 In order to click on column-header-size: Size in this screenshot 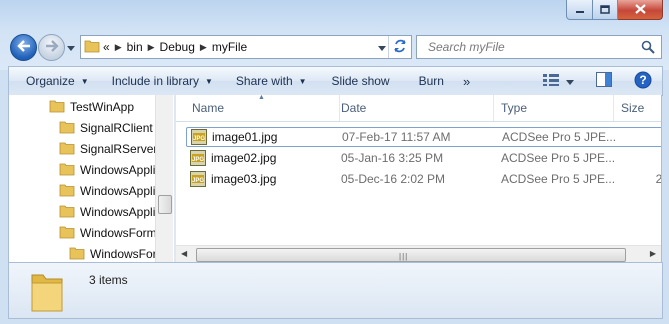, I will do `click(637, 108)`.